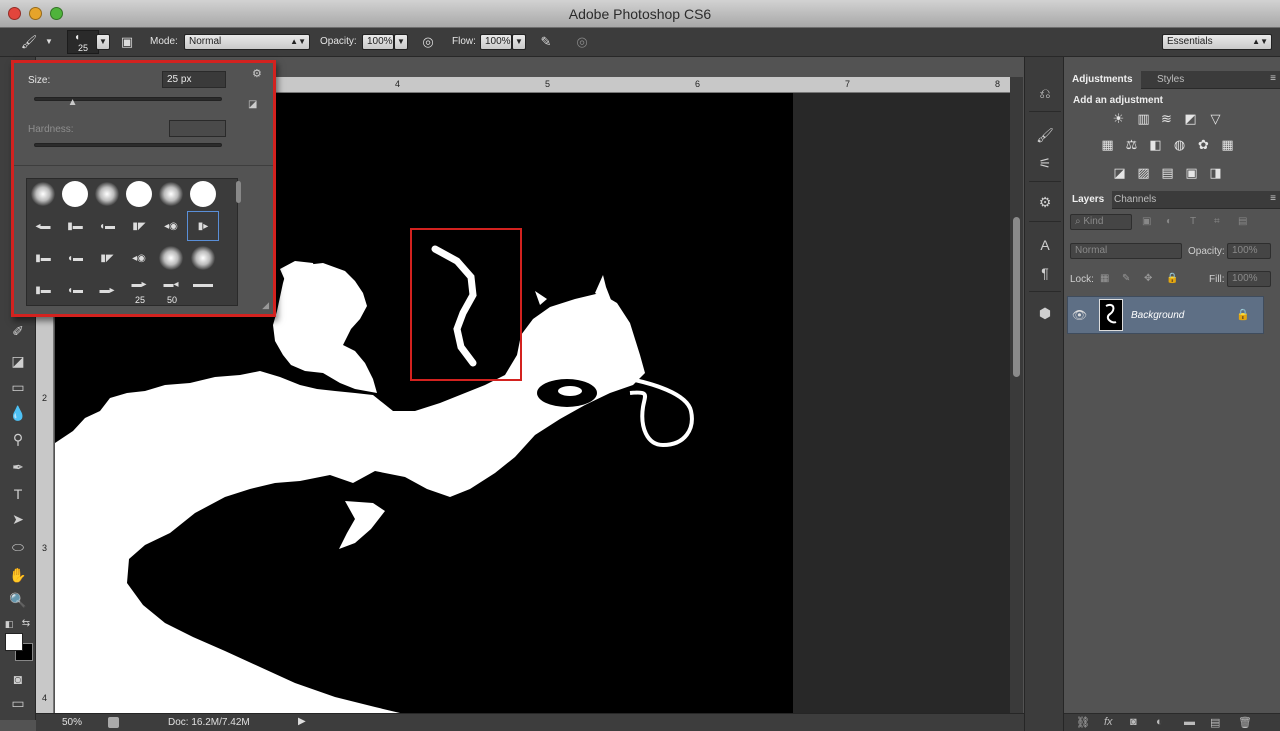 The width and height of the screenshot is (1280, 731). Describe the element at coordinates (1249, 279) in the screenshot. I see `layer-fill-input: 100%` at that location.